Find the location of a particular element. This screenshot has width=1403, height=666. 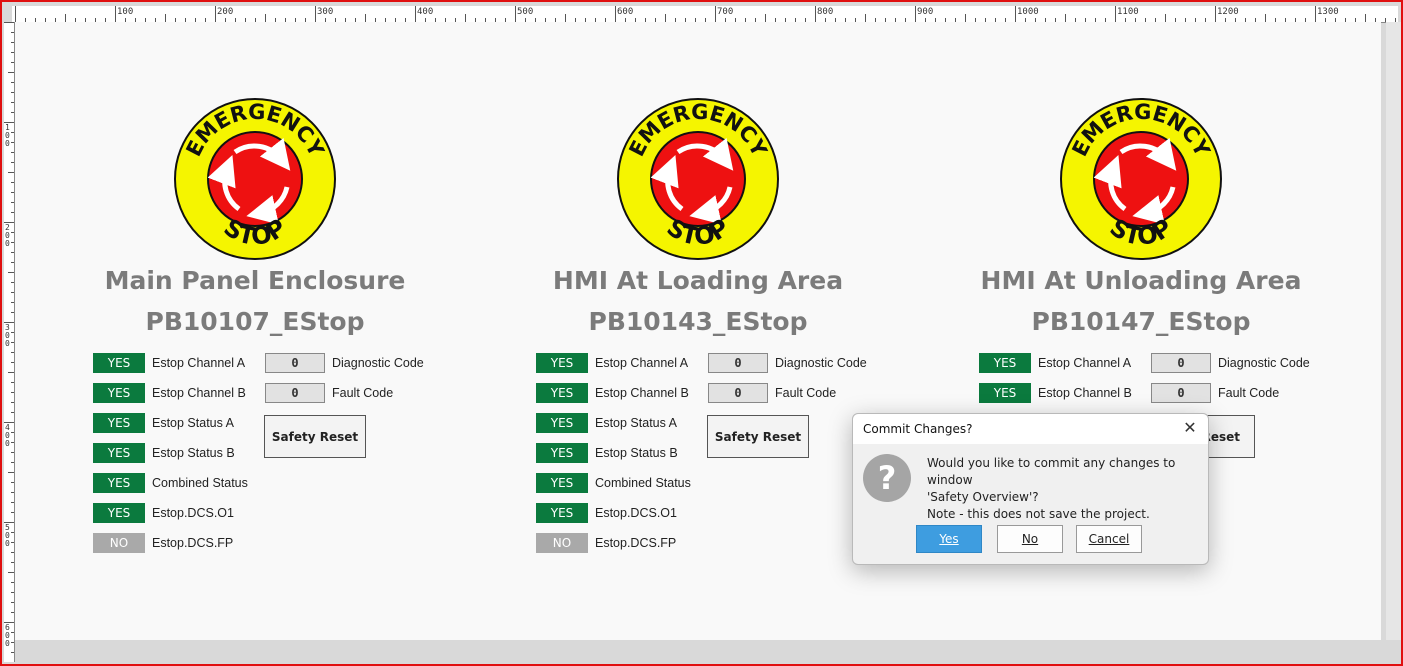

vertical-scrollbar is located at coordinates (1393, 331).